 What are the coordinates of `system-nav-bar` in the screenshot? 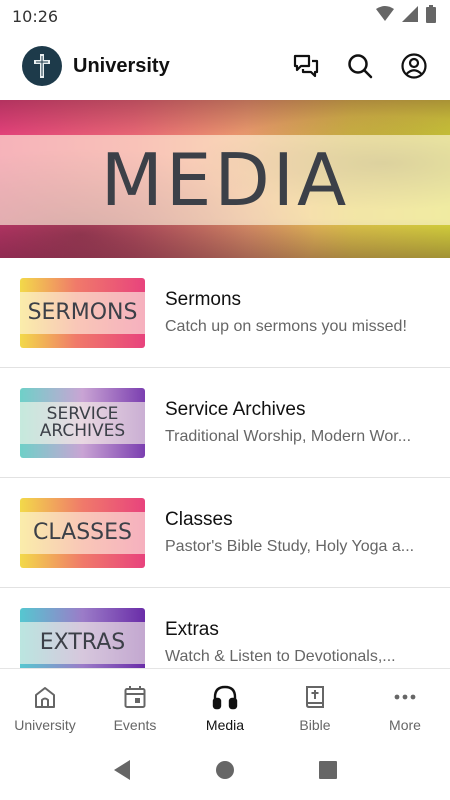 It's located at (225, 770).